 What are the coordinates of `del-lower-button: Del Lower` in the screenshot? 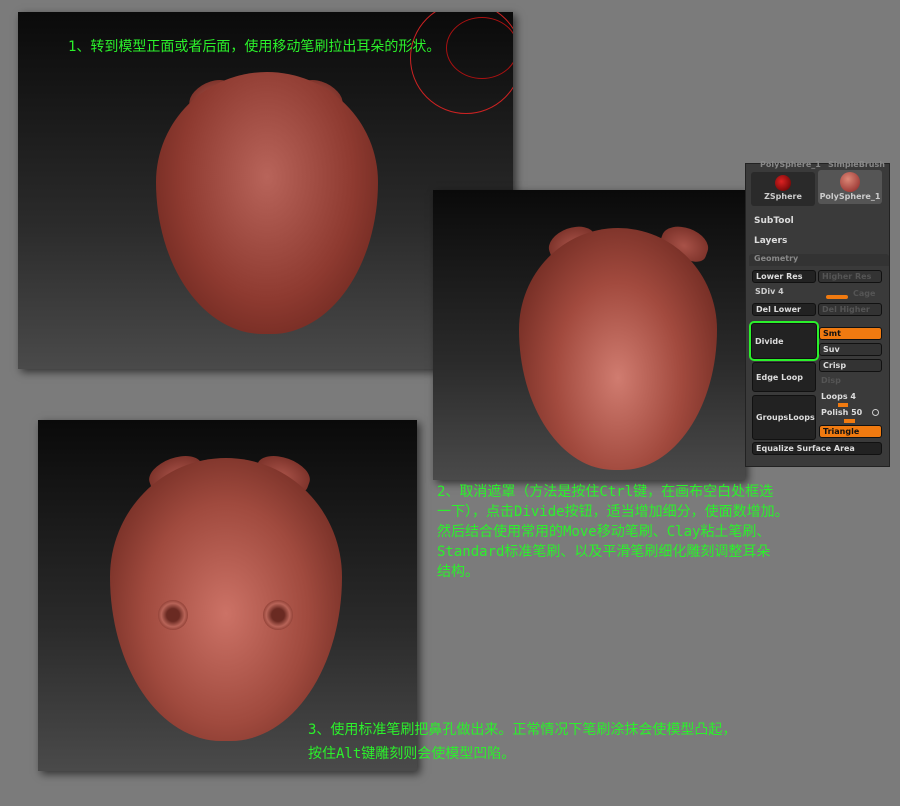 It's located at (784, 309).